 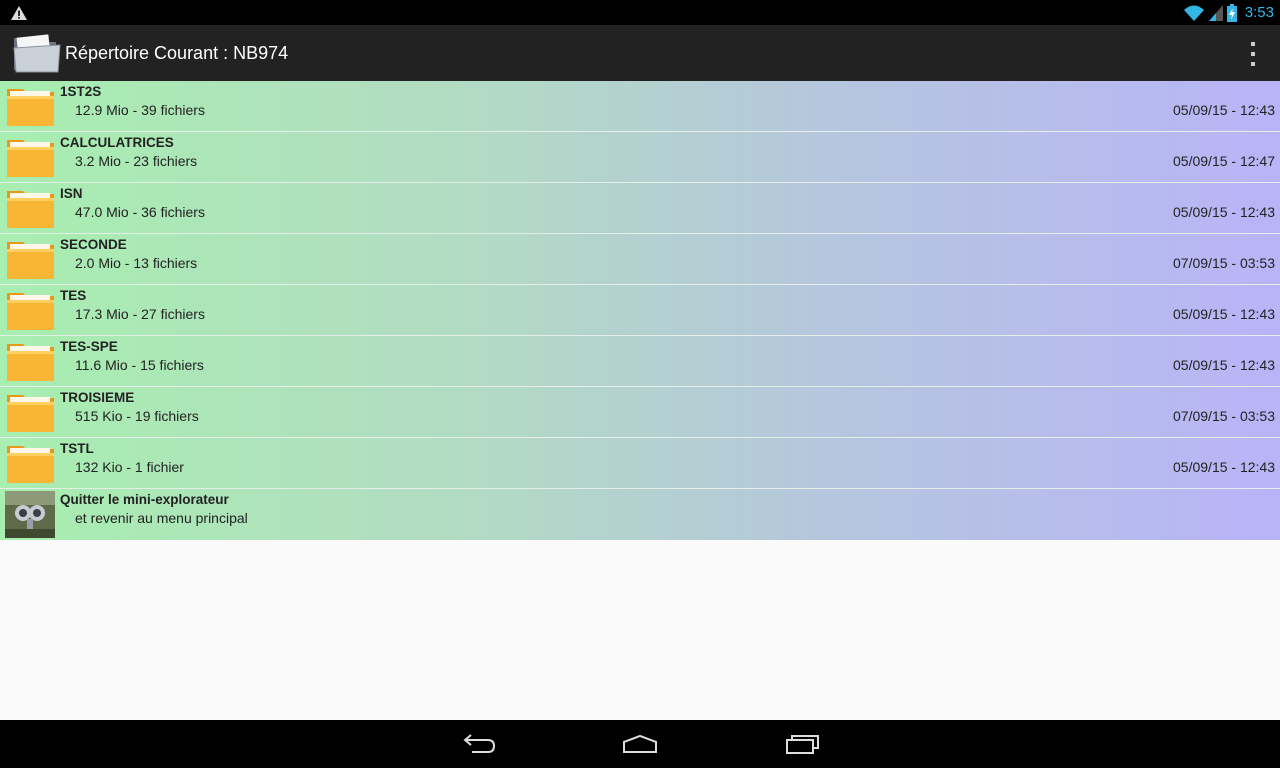 I want to click on folder-info: 515 Kio - 19 fichiers, so click(x=137, y=416).